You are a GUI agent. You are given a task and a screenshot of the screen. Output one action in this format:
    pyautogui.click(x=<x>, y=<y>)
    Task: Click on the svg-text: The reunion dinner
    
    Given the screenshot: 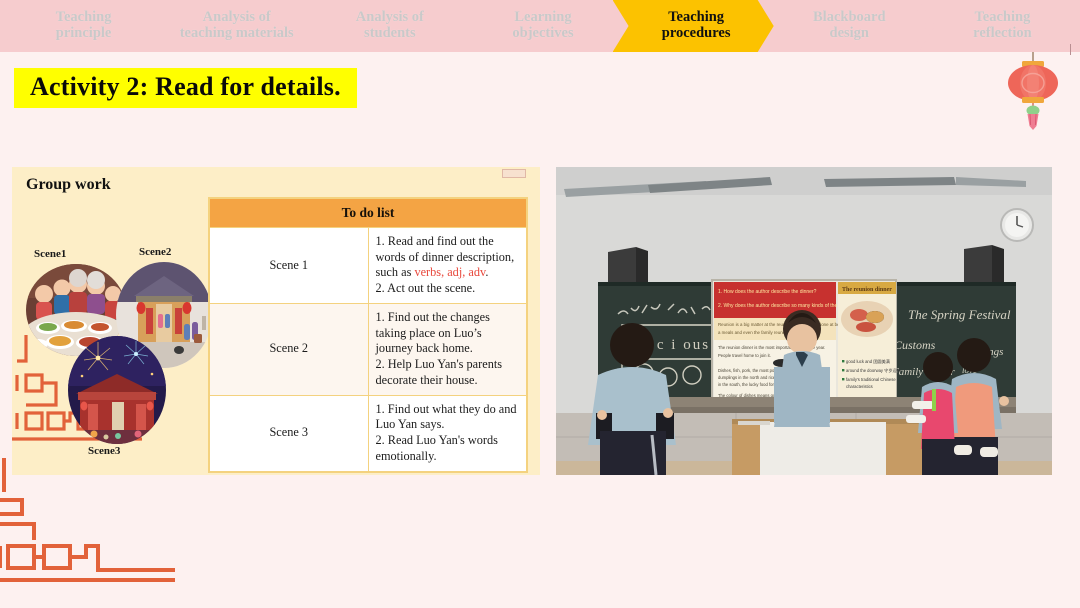 What is the action you would take?
    pyautogui.click(x=867, y=290)
    